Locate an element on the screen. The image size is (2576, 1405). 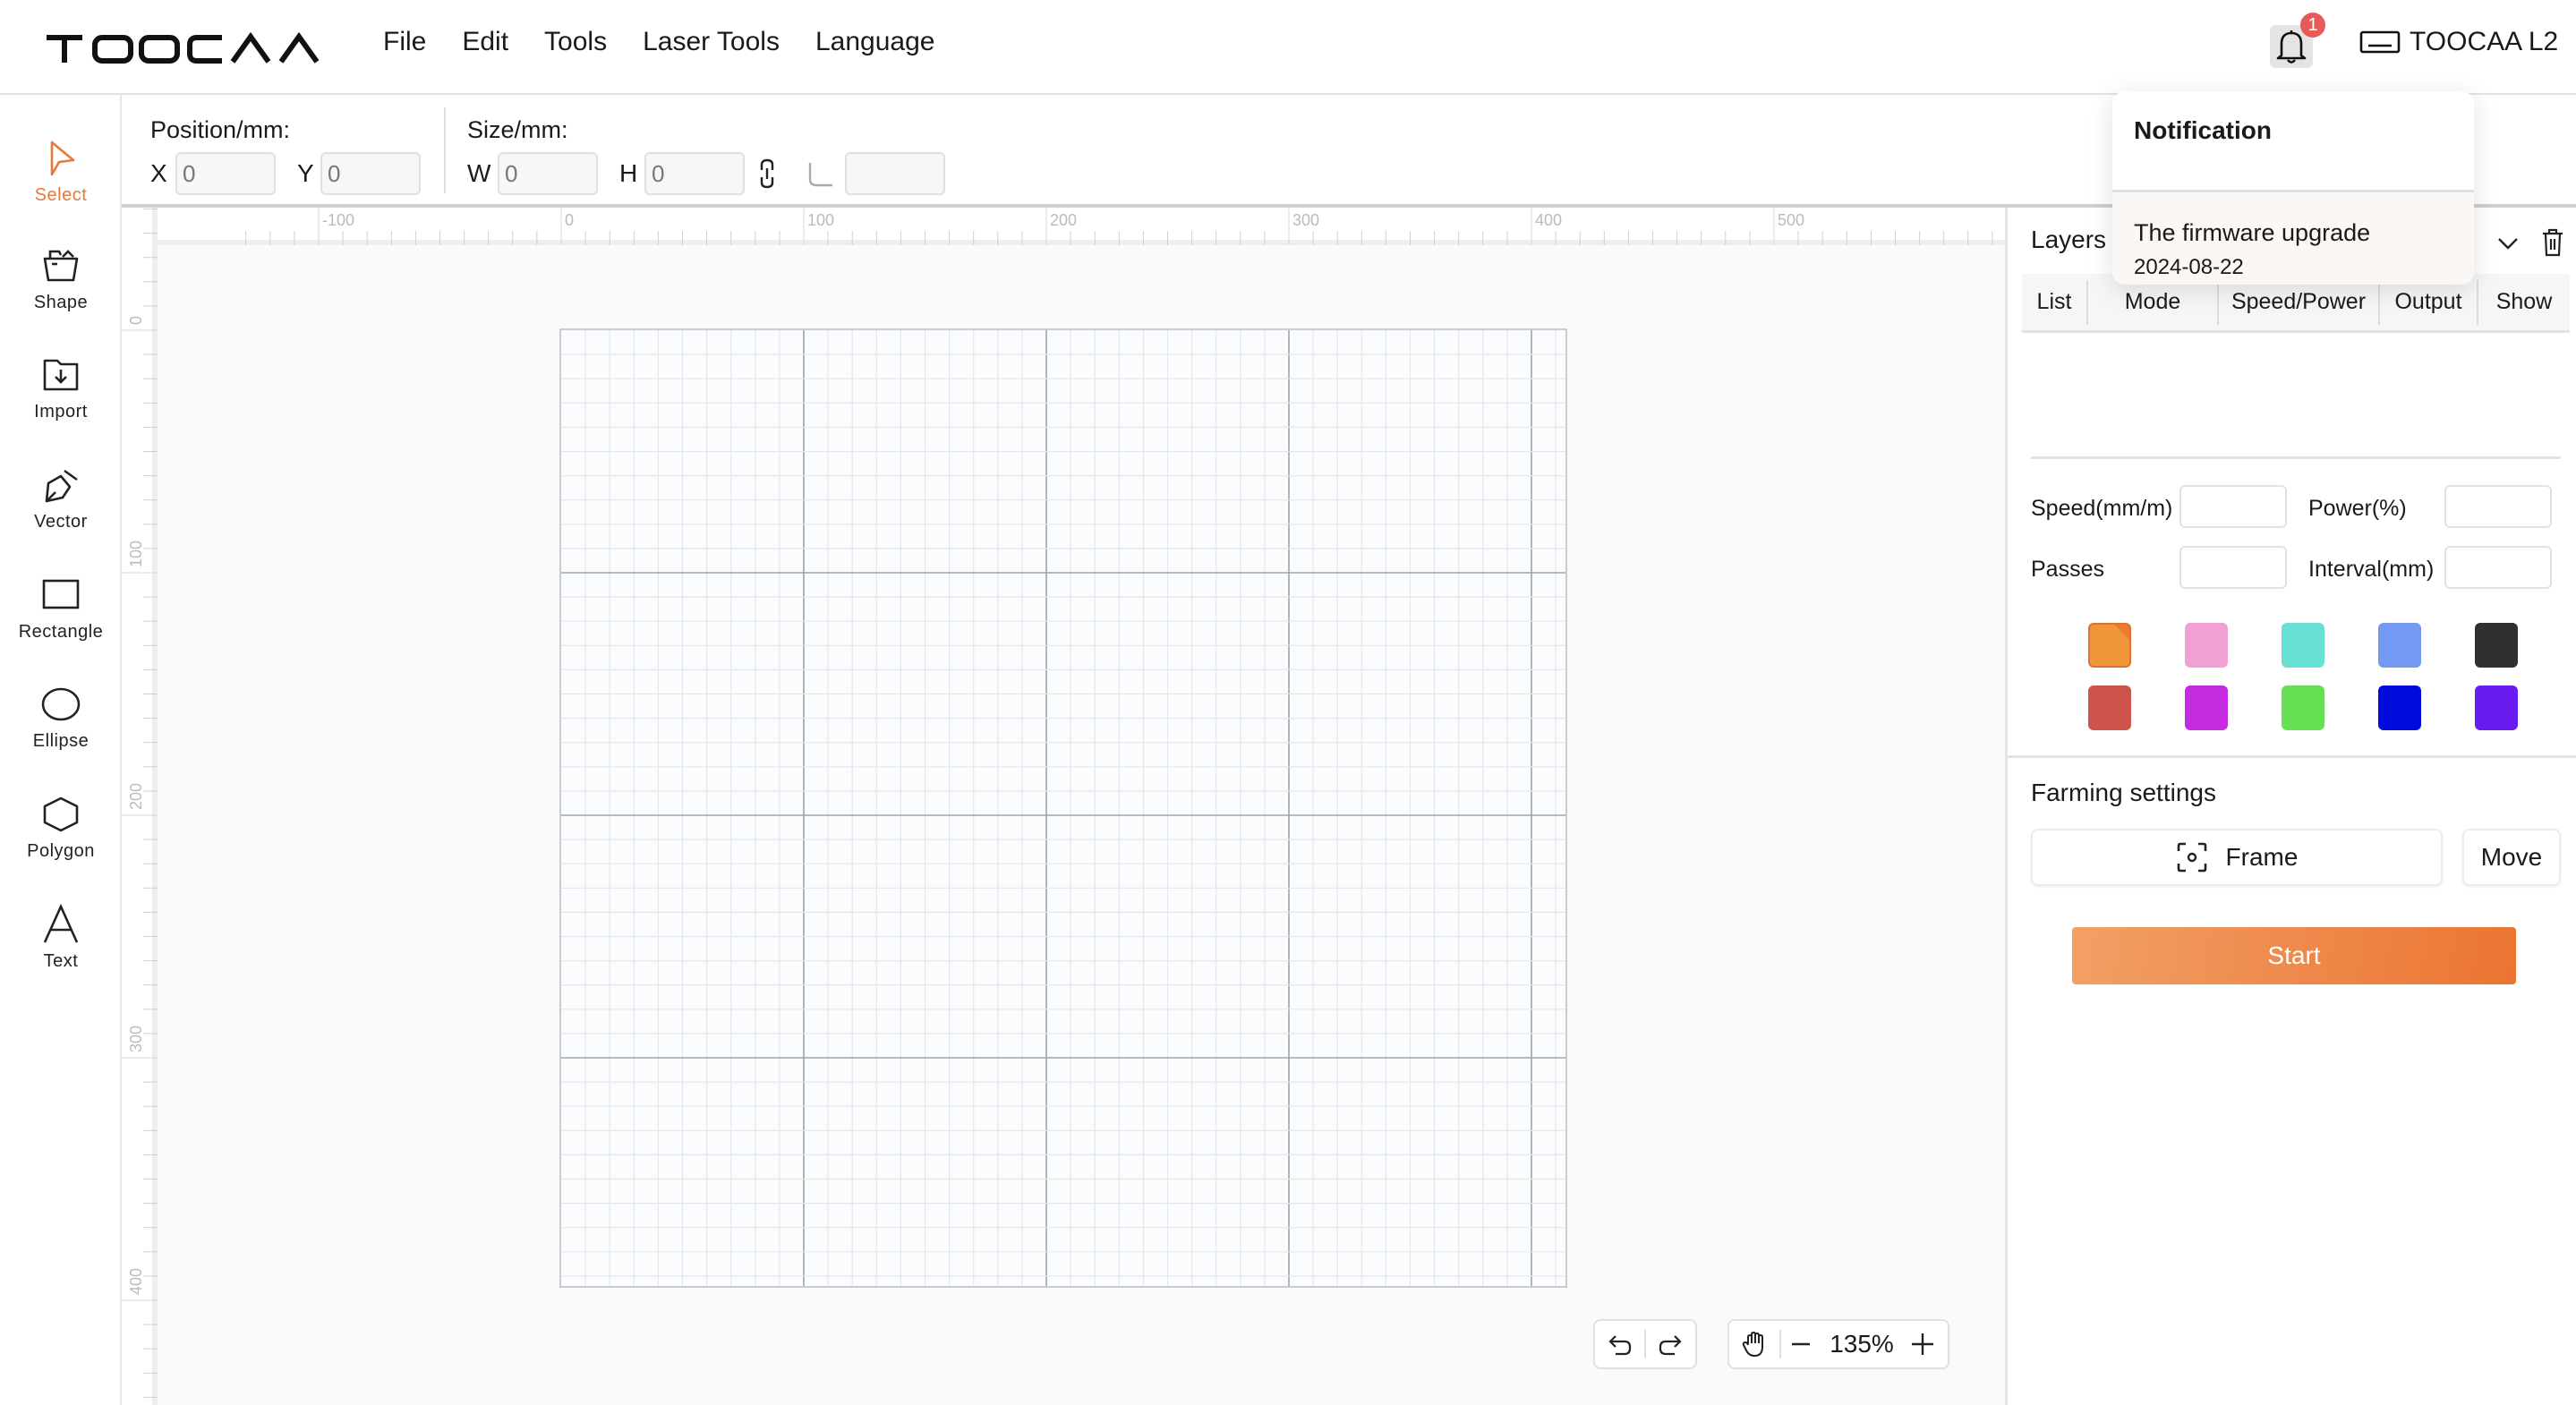
import-folder-icon is located at coordinates (61, 374).